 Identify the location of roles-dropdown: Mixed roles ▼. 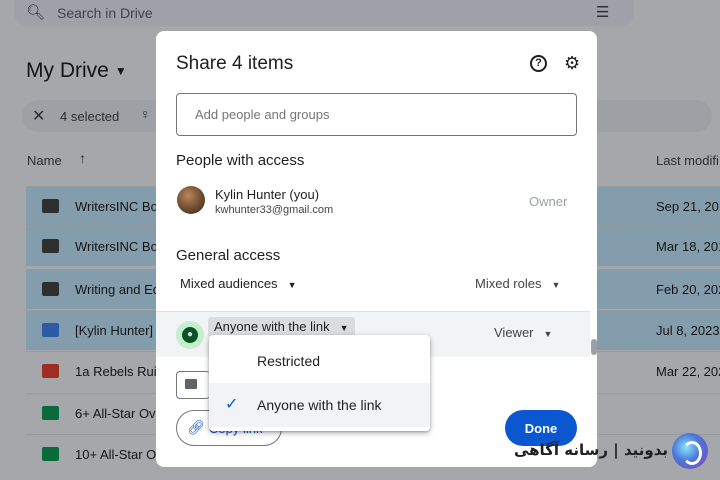
(517, 283).